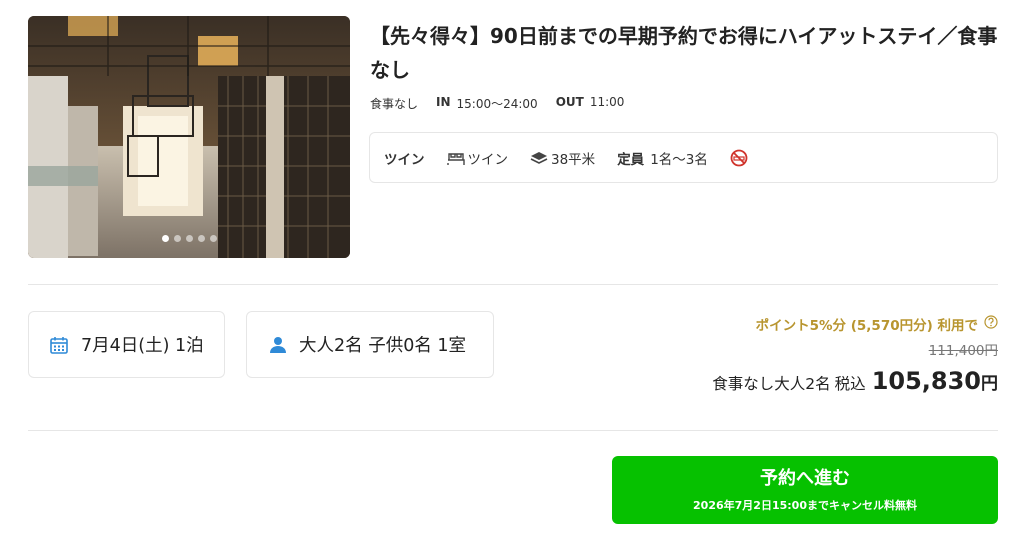 Image resolution: width=1024 pixels, height=540 pixels. I want to click on cancellation-note: 2026年7月2日15:00までキャンセル料無料, so click(805, 505).